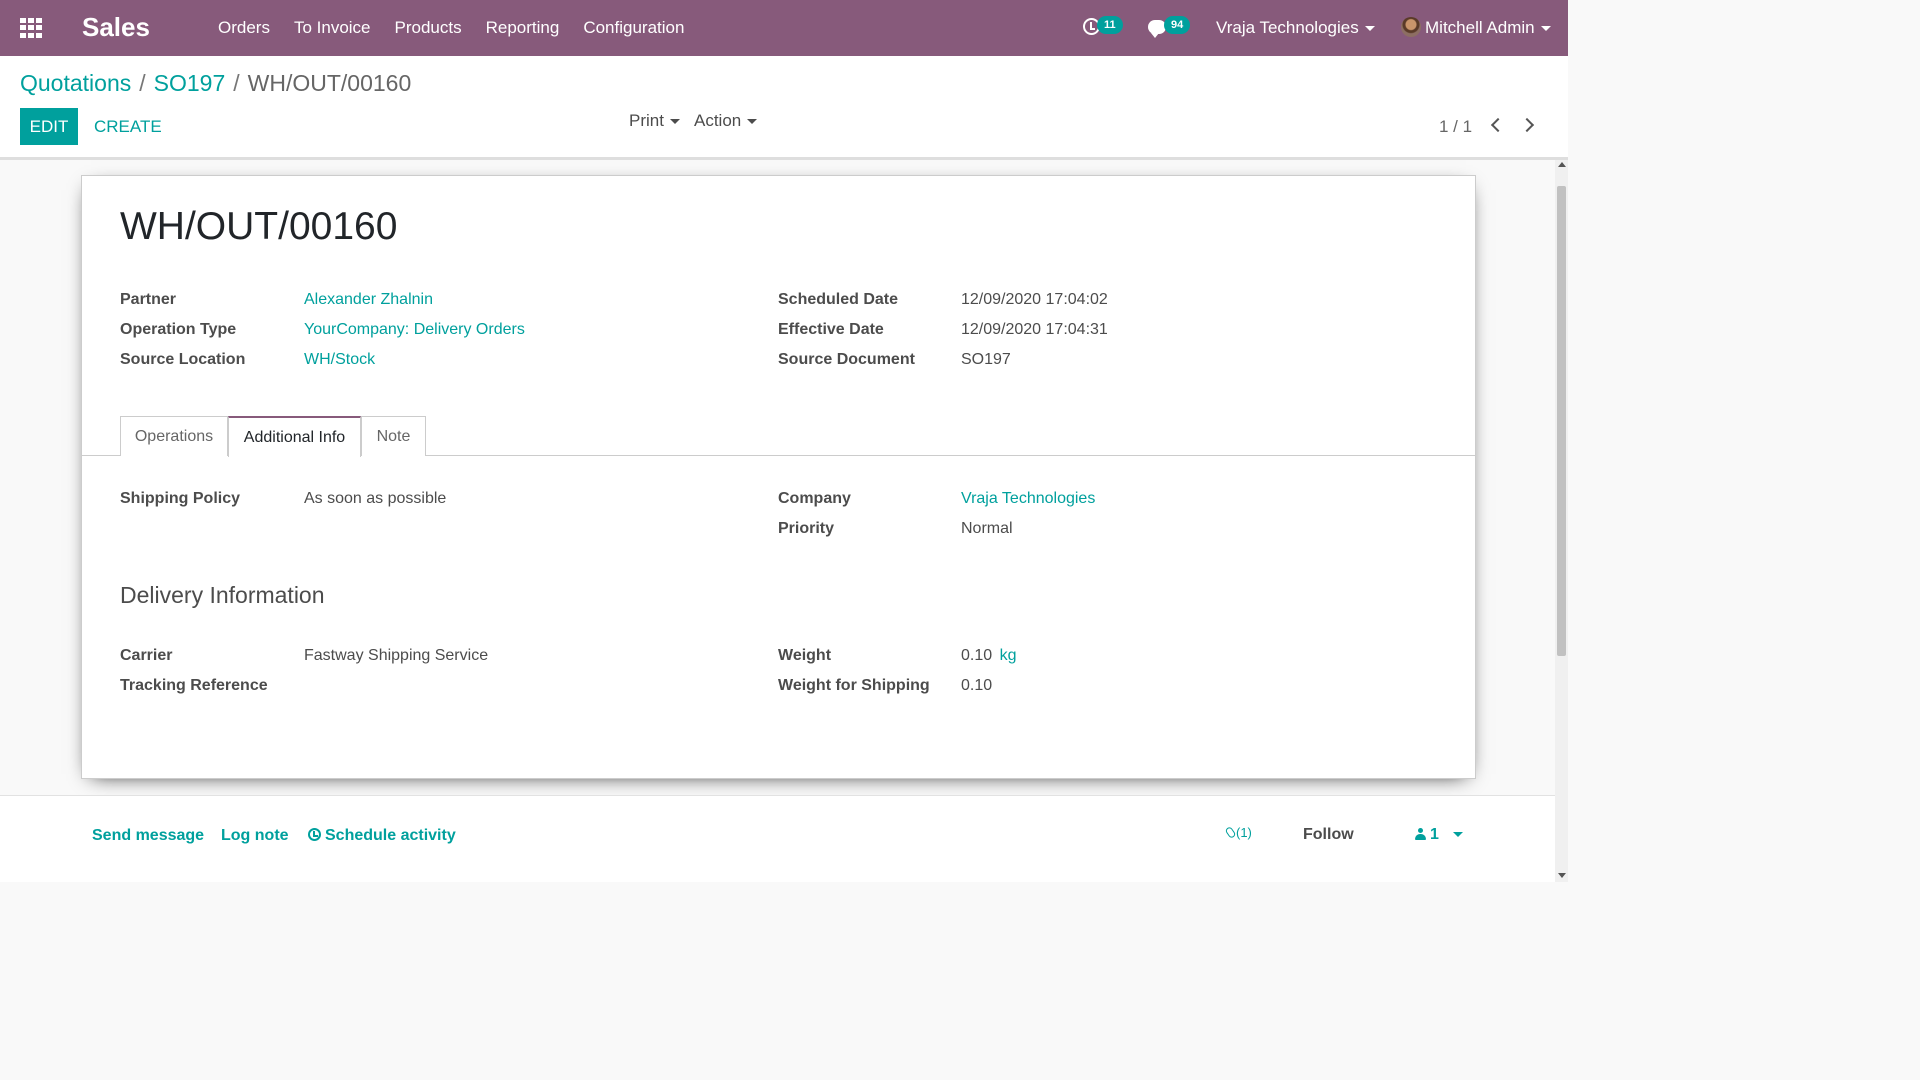 This screenshot has height=1080, width=1920. Describe the element at coordinates (831, 329) in the screenshot. I see `effective-date-label: Effective Date` at that location.